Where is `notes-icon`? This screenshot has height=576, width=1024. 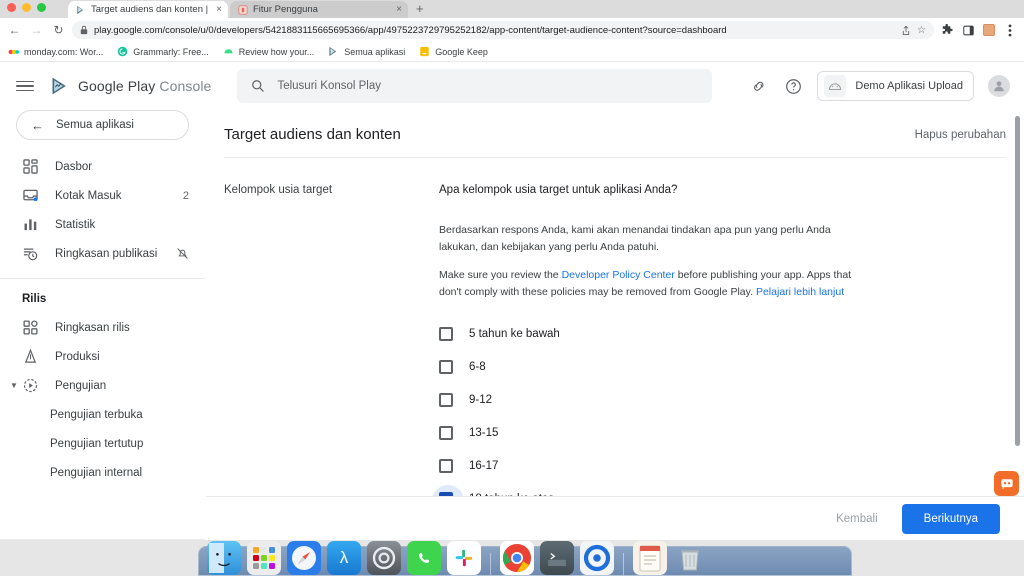 notes-icon is located at coordinates (650, 558).